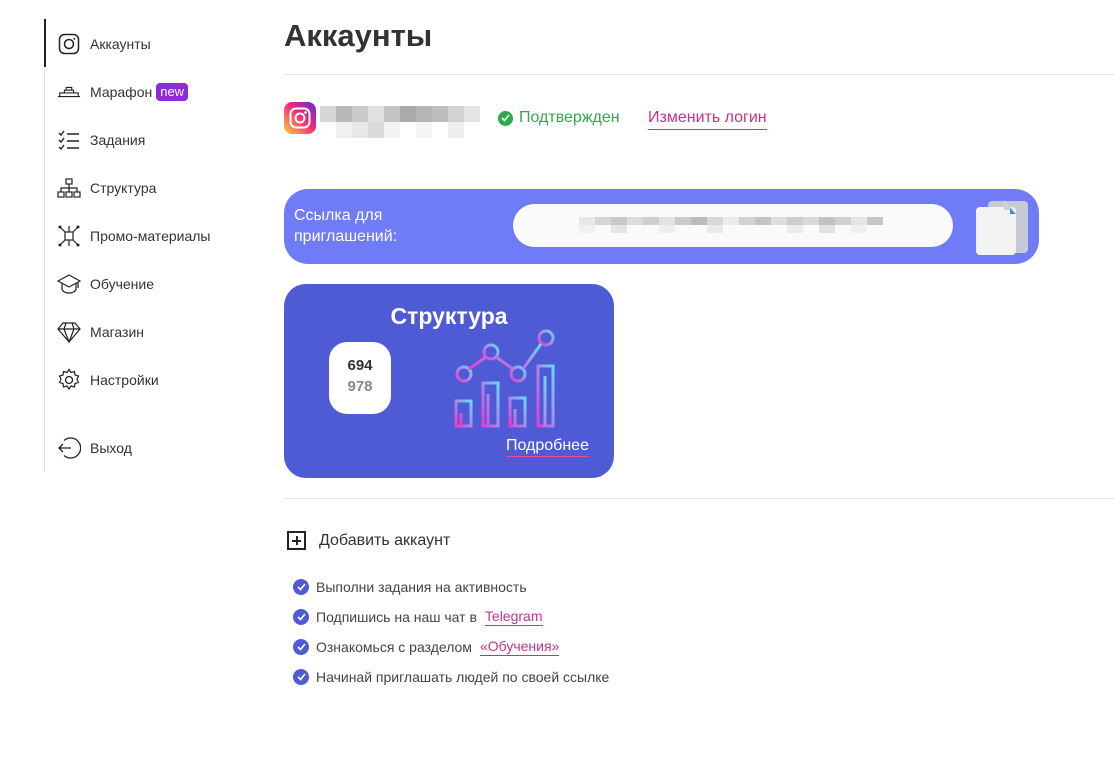 The width and height of the screenshot is (1114, 779). I want to click on new-badge: new, so click(172, 92).